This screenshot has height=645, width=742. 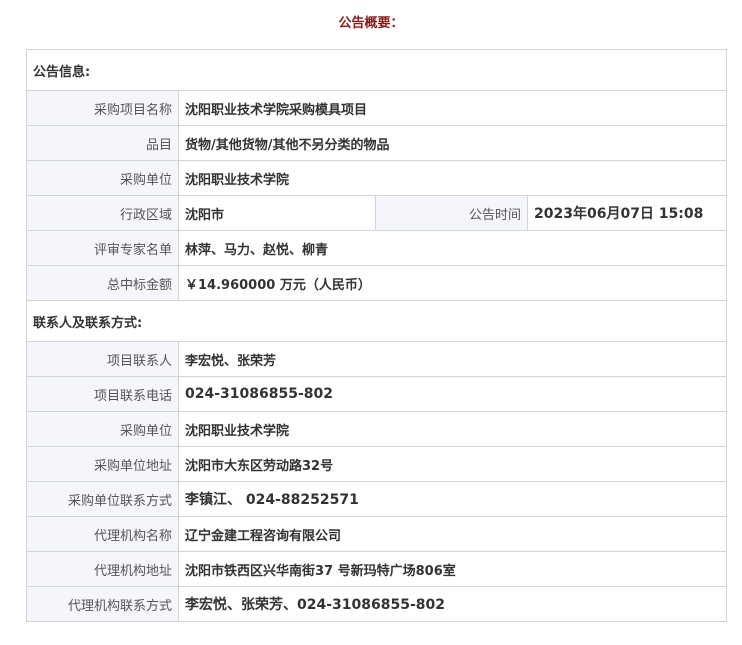 I want to click on experts-label: 评审专家名单, so click(x=102, y=248).